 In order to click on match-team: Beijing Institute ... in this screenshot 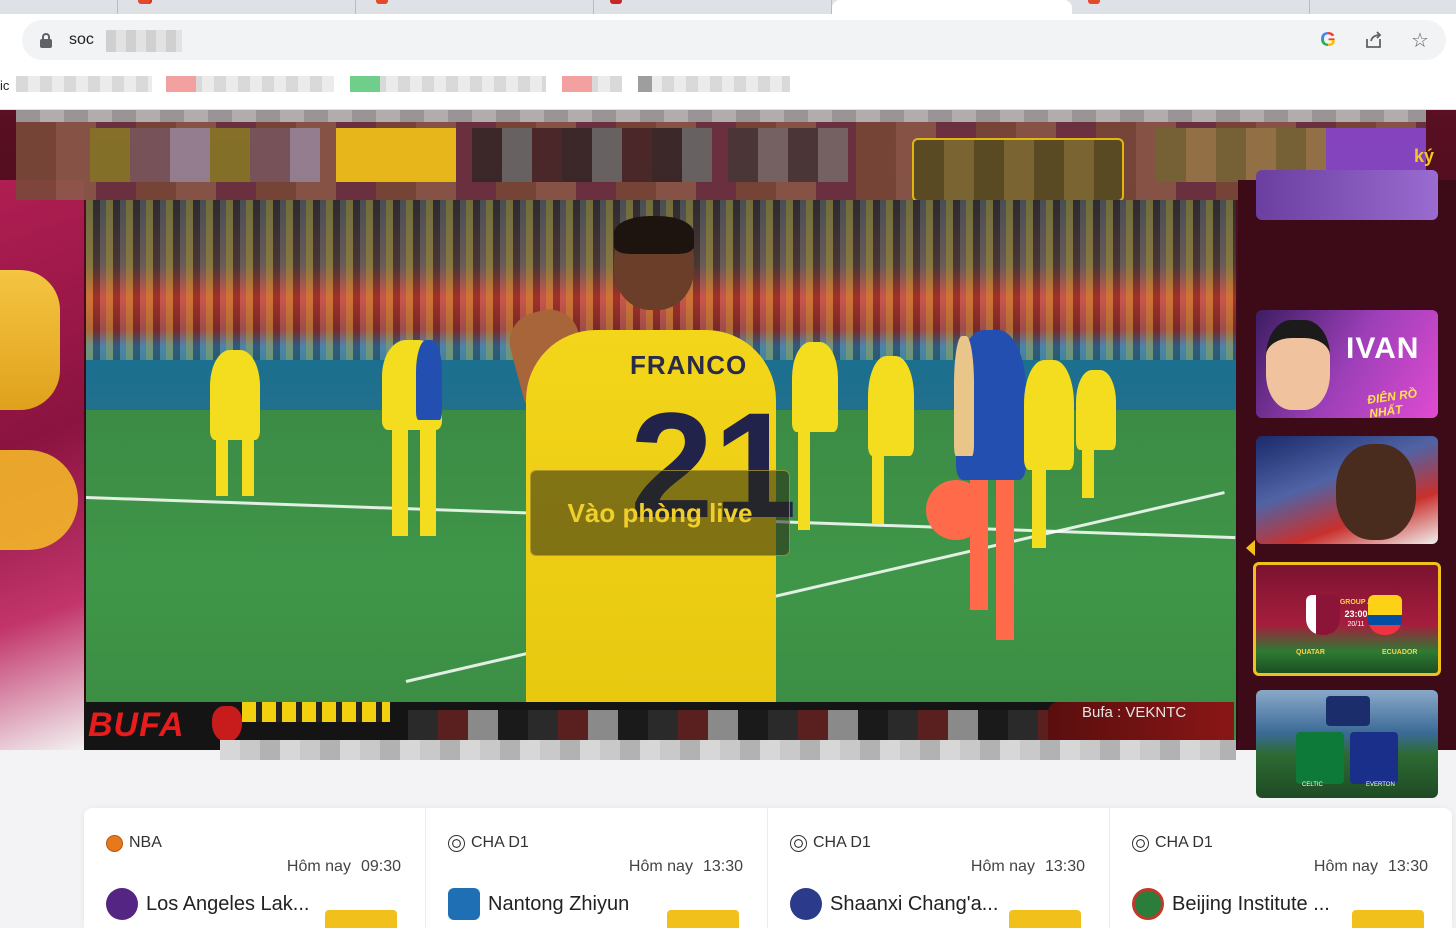, I will do `click(1231, 904)`.